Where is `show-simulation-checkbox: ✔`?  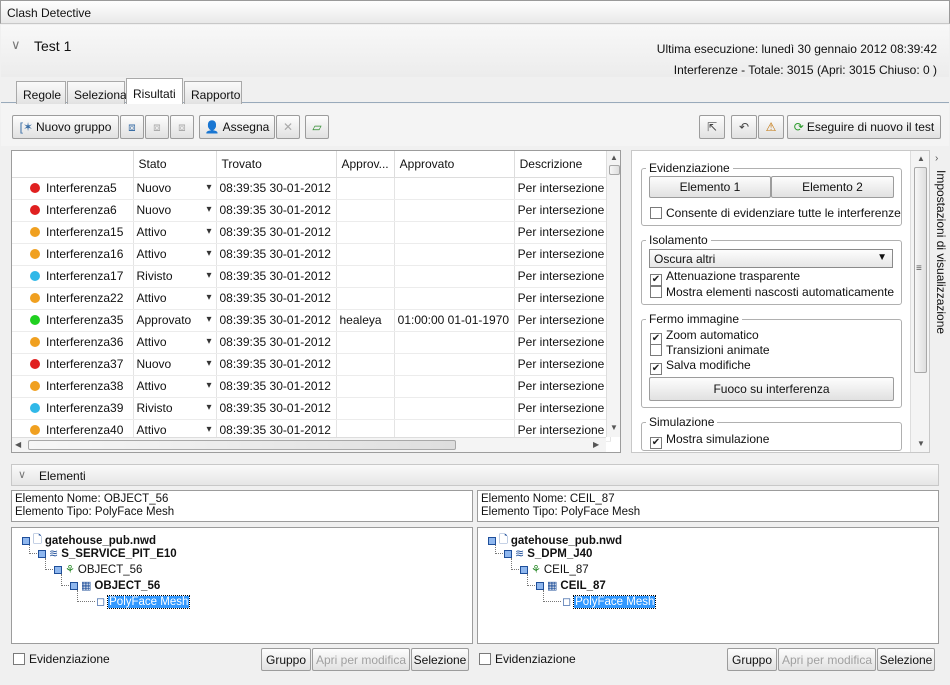
show-simulation-checkbox: ✔ is located at coordinates (656, 443).